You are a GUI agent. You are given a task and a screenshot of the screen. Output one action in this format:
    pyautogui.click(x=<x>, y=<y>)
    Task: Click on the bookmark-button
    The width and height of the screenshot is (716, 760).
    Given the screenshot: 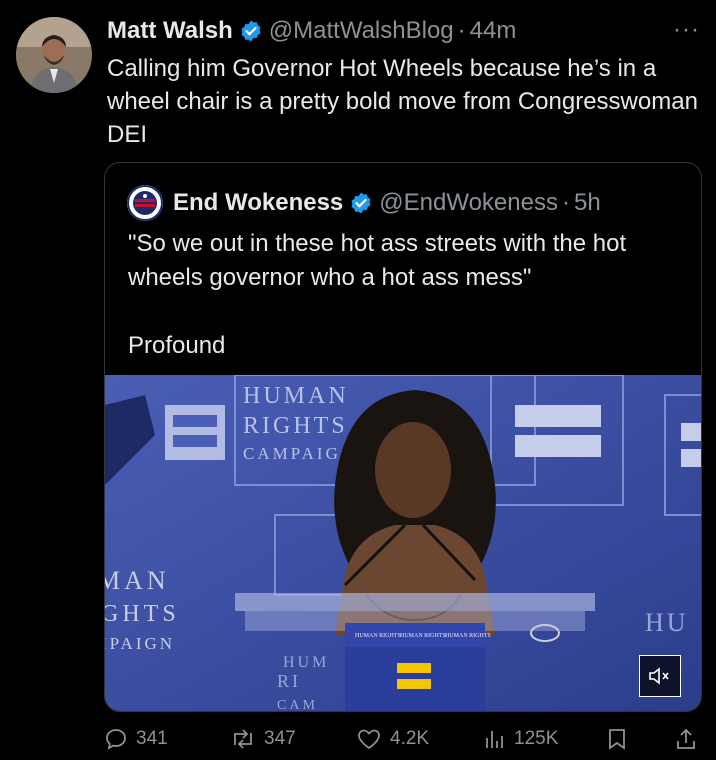 What is the action you would take?
    pyautogui.click(x=621, y=739)
    